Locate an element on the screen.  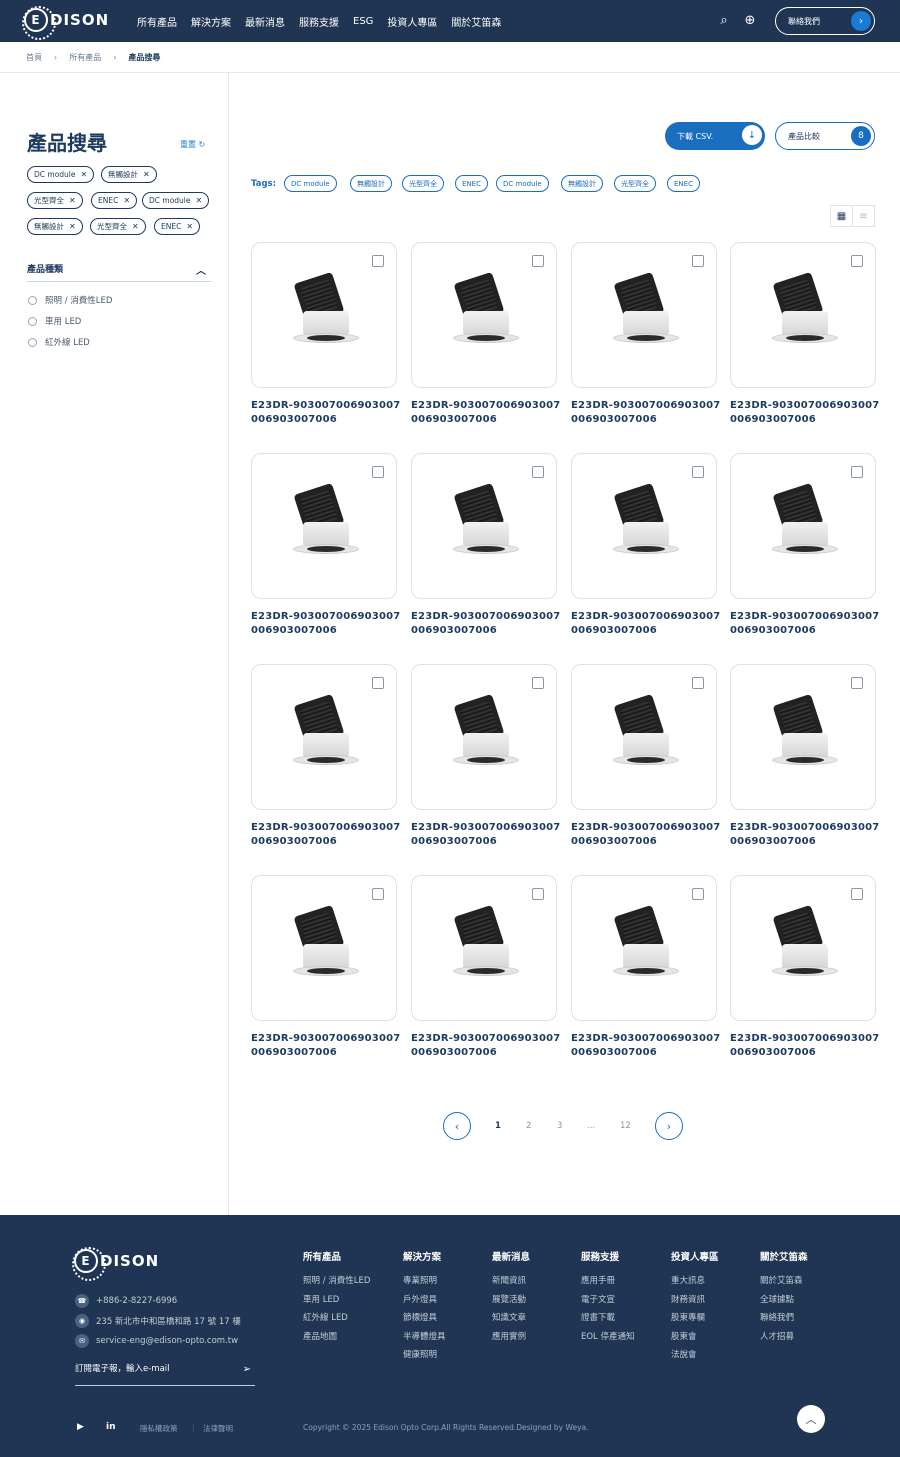
grid-view-icon: ▦ is located at coordinates (841, 216).